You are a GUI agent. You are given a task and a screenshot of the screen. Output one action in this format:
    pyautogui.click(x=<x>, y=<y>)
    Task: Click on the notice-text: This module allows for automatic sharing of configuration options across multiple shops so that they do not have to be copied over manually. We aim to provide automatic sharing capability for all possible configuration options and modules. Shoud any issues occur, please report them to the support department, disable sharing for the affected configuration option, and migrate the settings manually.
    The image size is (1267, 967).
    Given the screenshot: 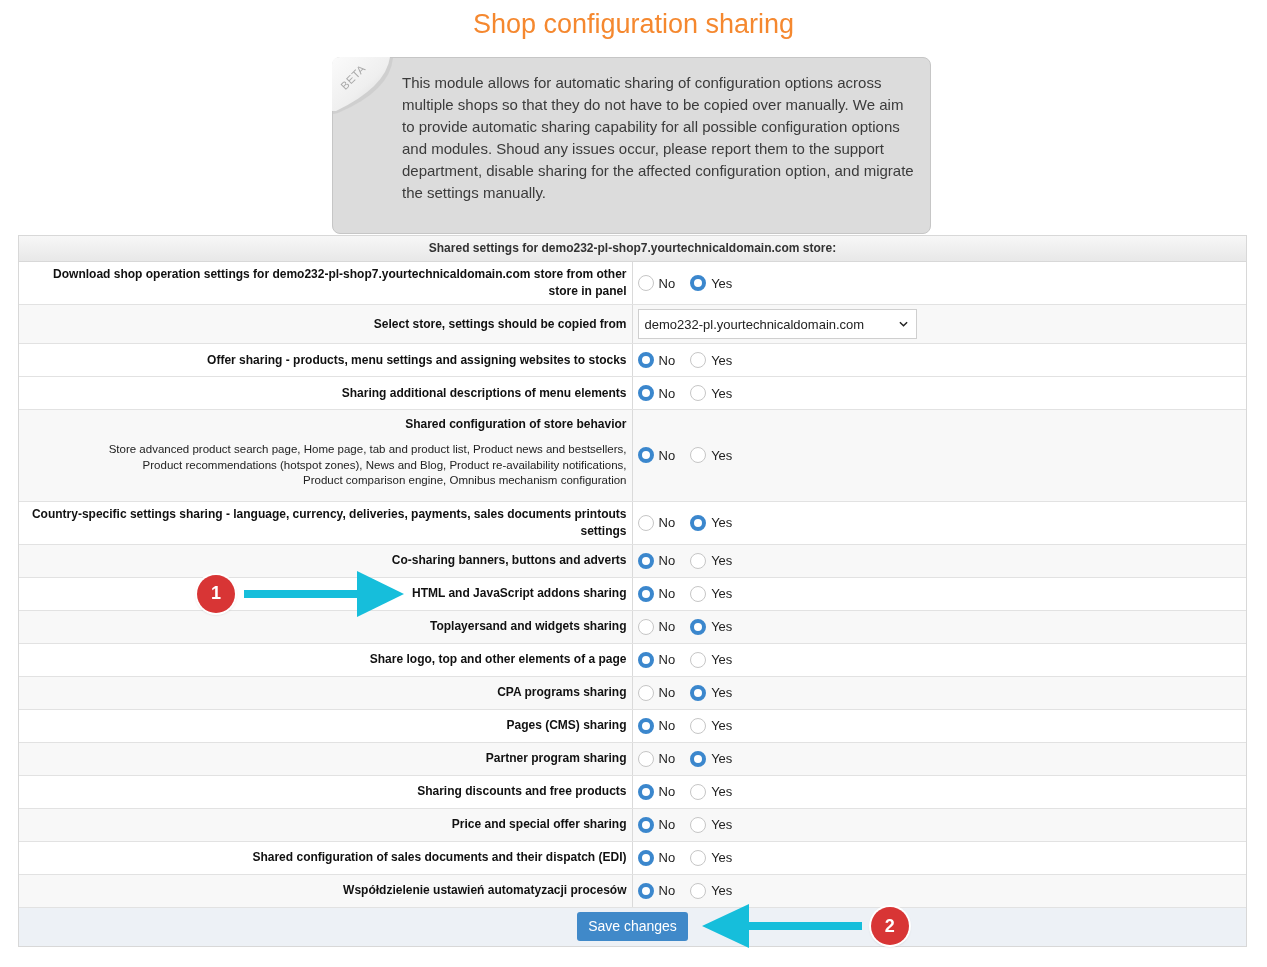 What is the action you would take?
    pyautogui.click(x=658, y=138)
    